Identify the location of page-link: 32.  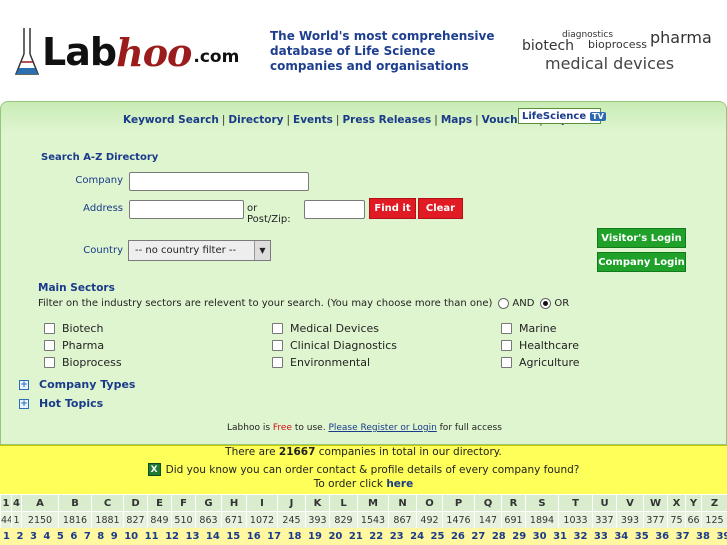
(581, 536).